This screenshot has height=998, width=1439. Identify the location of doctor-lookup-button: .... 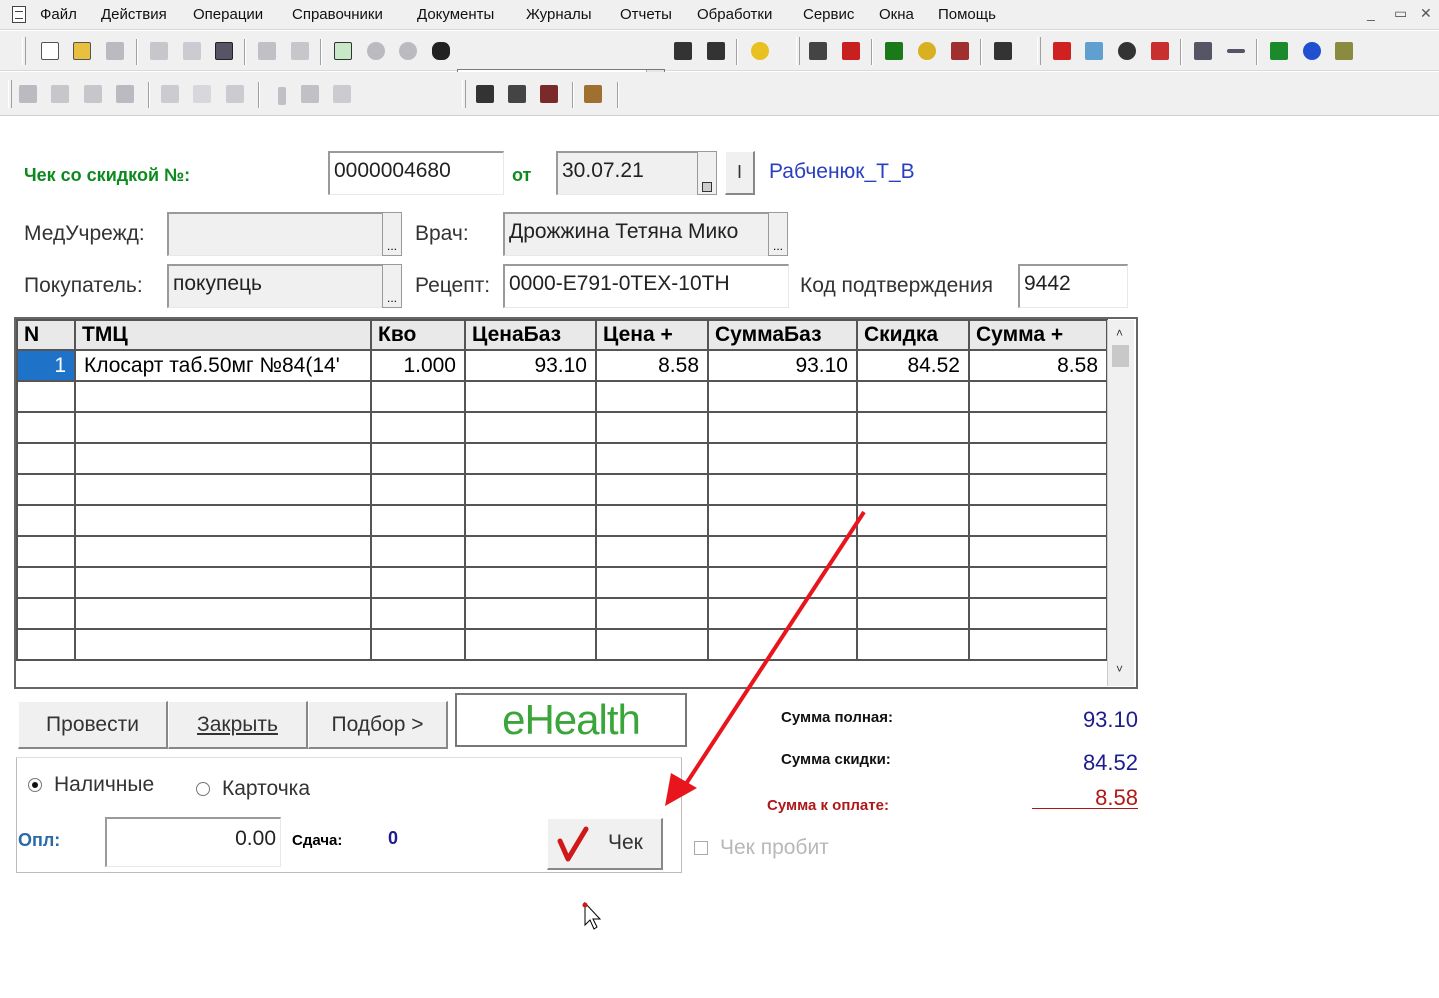
(778, 234).